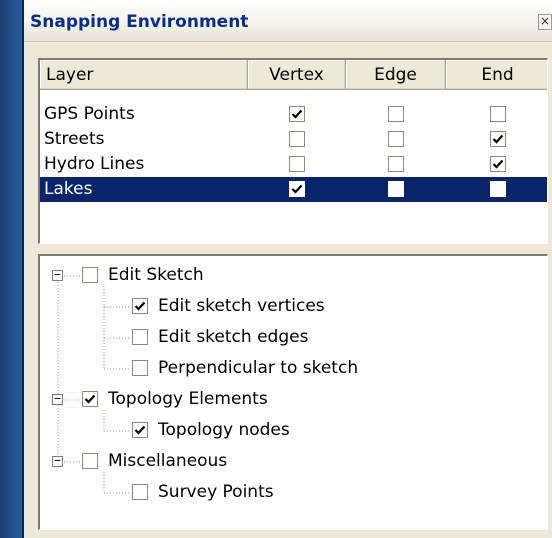 This screenshot has width=552, height=538. Describe the element at coordinates (156, 275) in the screenshot. I see `tree-group-label: Edit Sketch` at that location.